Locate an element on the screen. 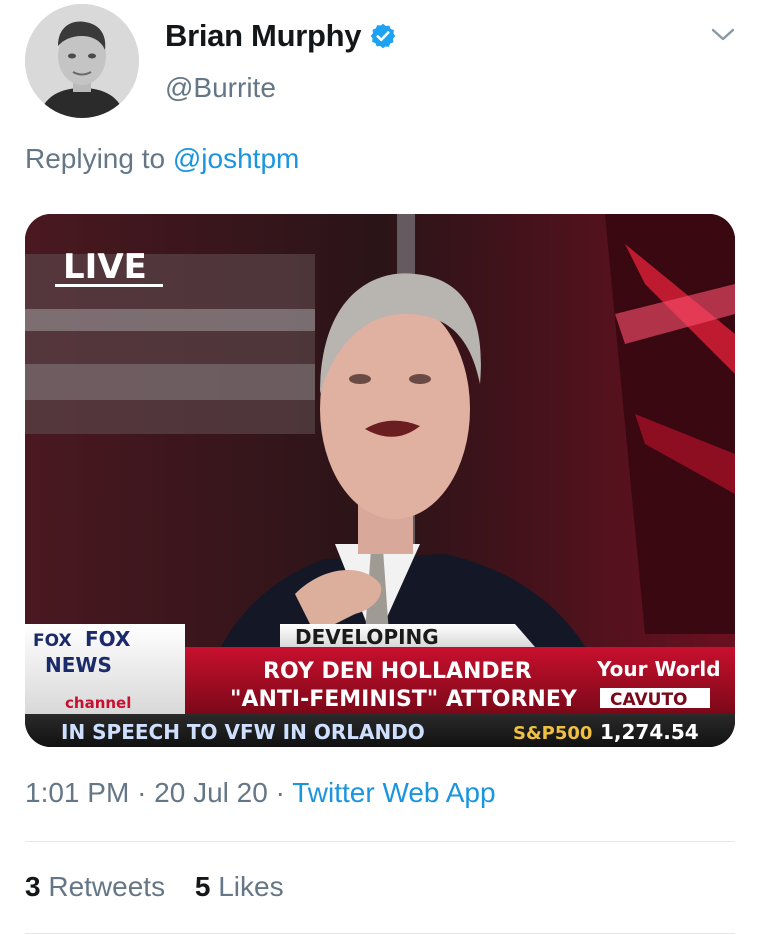 The height and width of the screenshot is (935, 760). chyron-name: ROY DEN HOLLANDER is located at coordinates (397, 671).